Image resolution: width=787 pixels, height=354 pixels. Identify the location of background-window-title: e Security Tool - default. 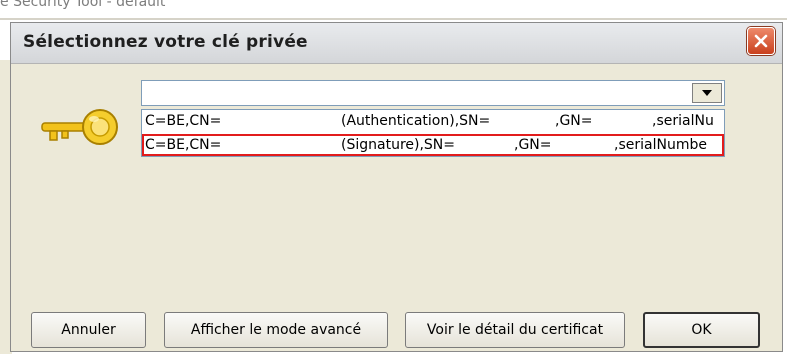
(83, 5).